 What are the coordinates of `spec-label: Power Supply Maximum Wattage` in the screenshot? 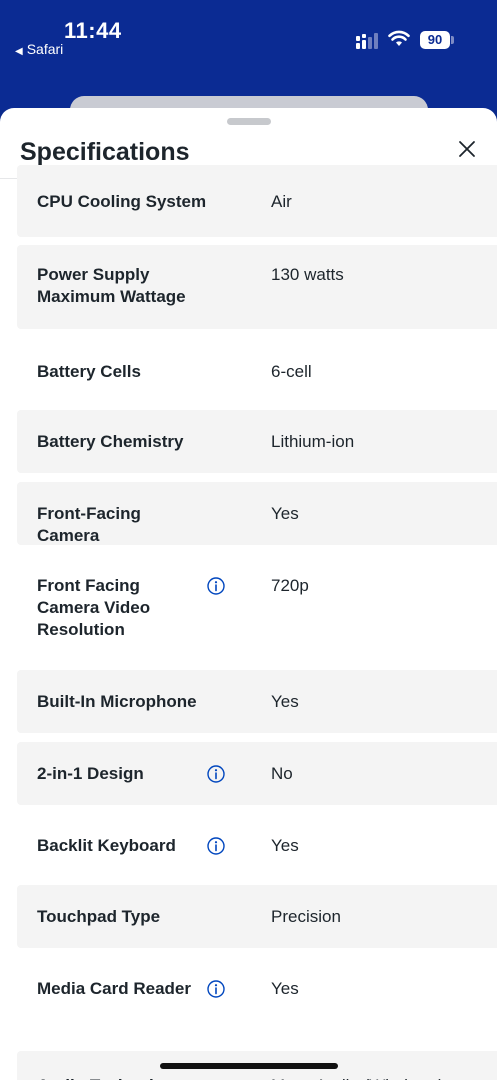 It's located at (111, 285).